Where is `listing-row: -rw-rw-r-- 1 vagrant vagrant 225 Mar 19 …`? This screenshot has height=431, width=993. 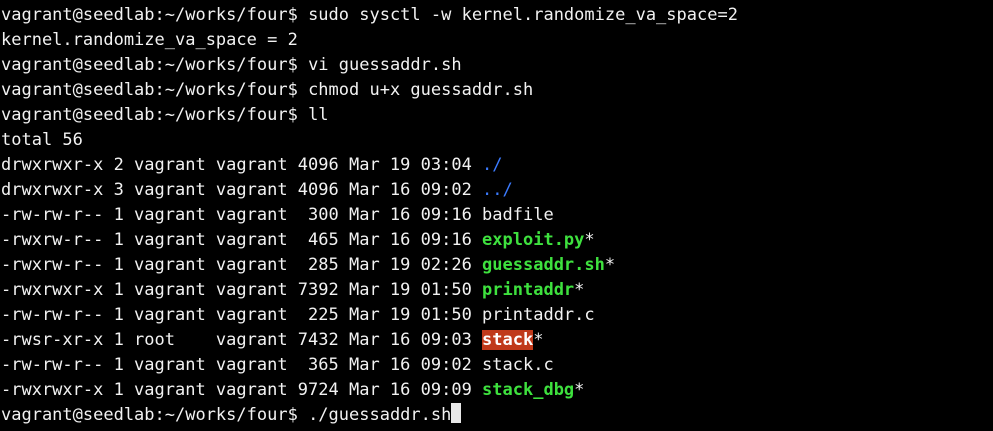
listing-row: -rw-rw-r-- 1 vagrant vagrant 225 Mar 19 … is located at coordinates (497, 315).